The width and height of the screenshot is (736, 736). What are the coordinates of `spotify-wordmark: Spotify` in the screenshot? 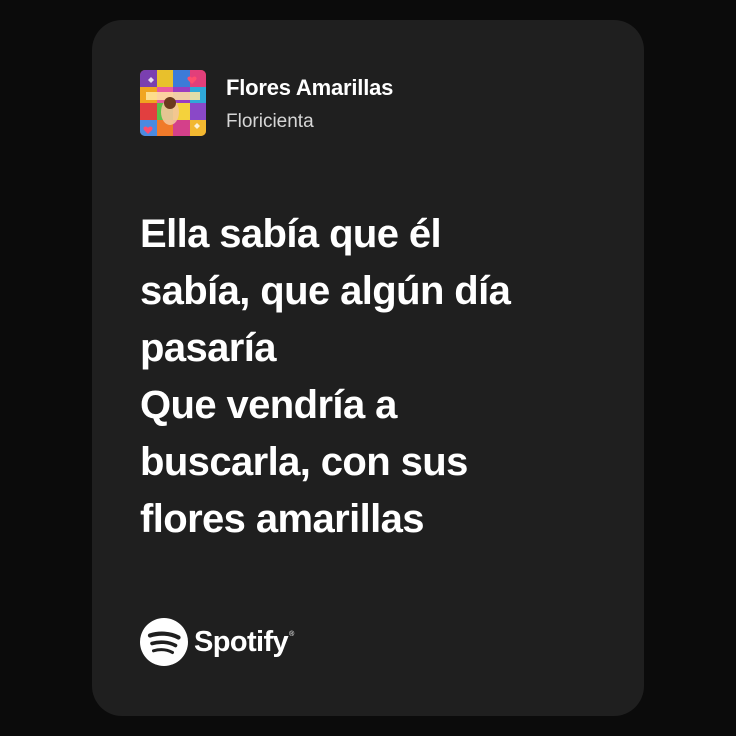 It's located at (241, 641).